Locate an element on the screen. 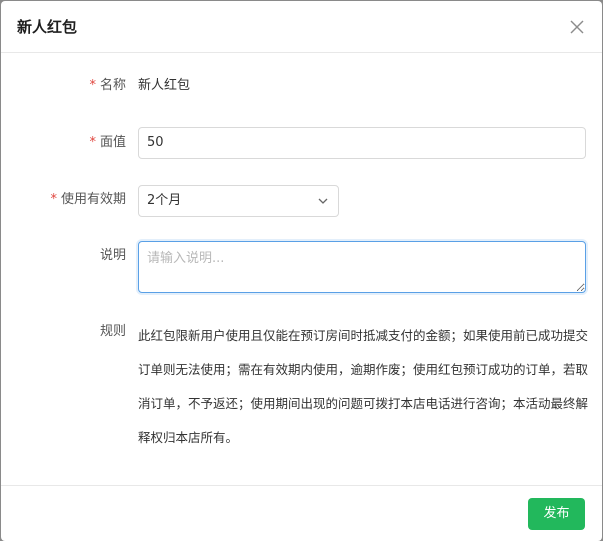 Image resolution: width=603 pixels, height=541 pixels. footer-divider is located at coordinates (301, 485).